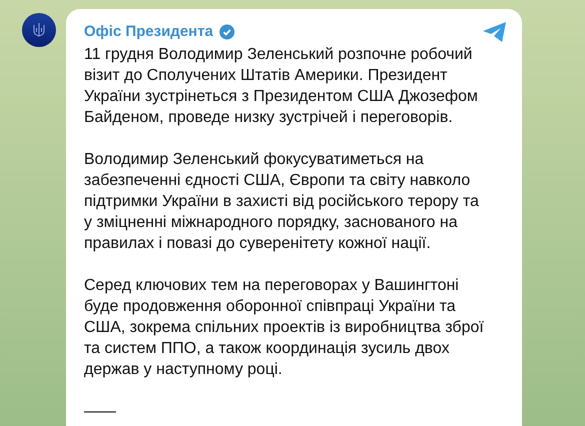 The image size is (585, 426). What do you see at coordinates (149, 32) in the screenshot?
I see `channel-name: Офіс Президента` at bounding box center [149, 32].